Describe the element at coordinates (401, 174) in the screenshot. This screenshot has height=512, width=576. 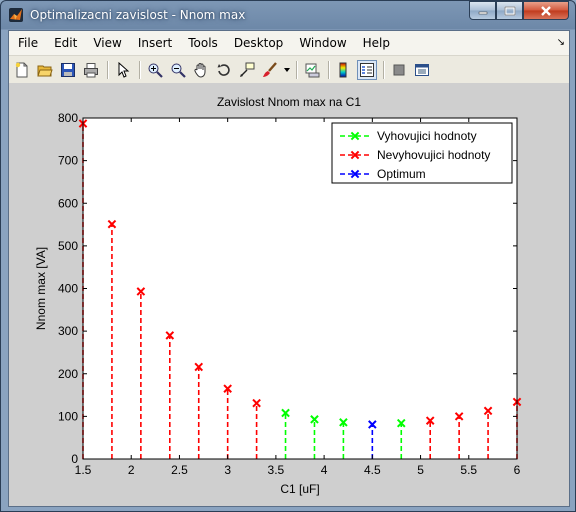
I see `legend-entry-label: Optimum` at that location.